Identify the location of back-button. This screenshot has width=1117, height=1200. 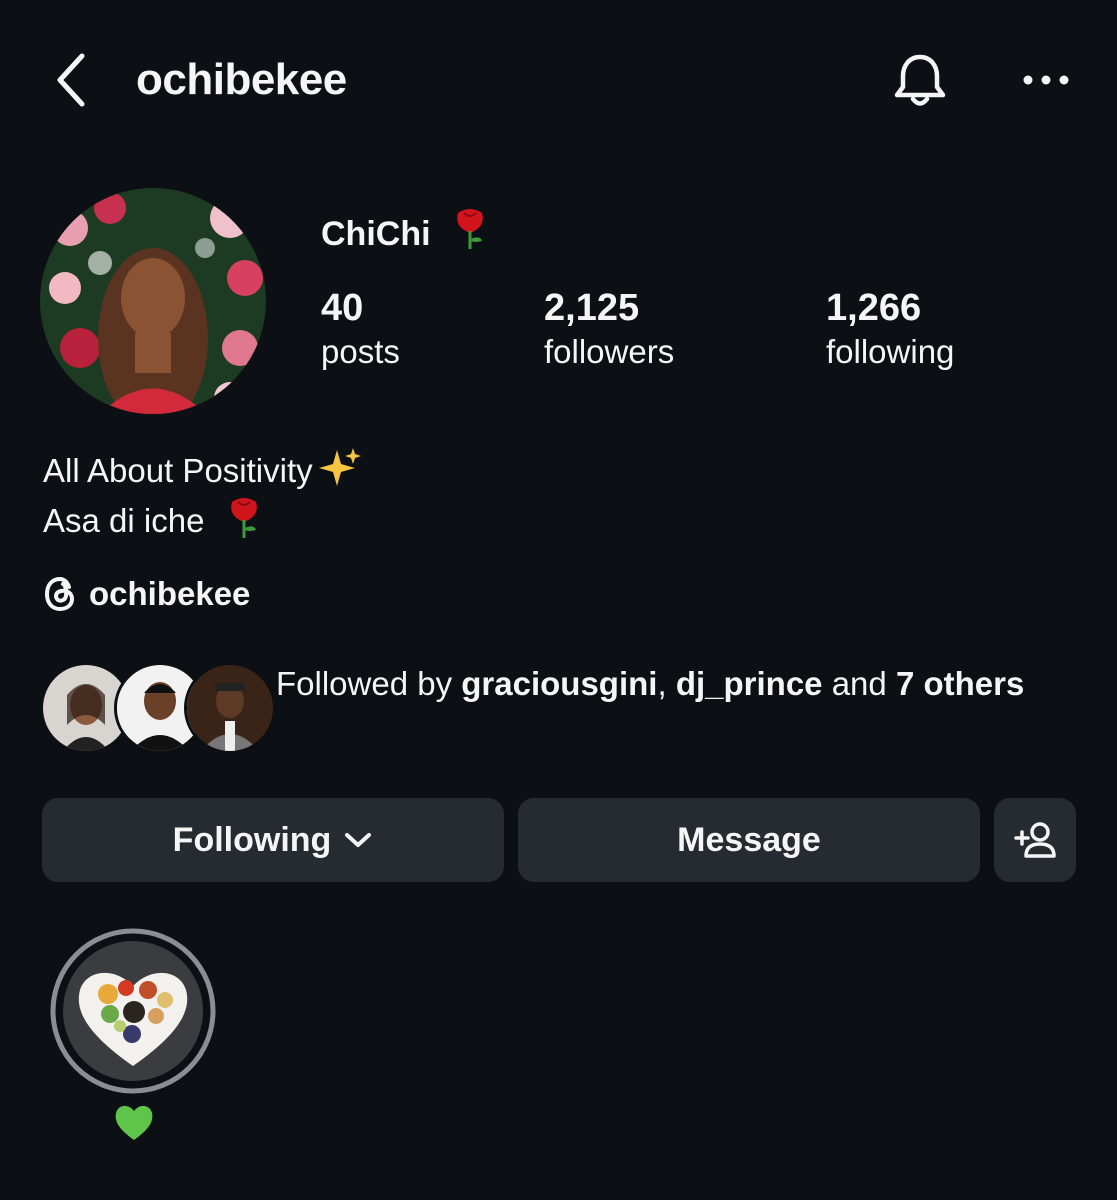
(72, 80).